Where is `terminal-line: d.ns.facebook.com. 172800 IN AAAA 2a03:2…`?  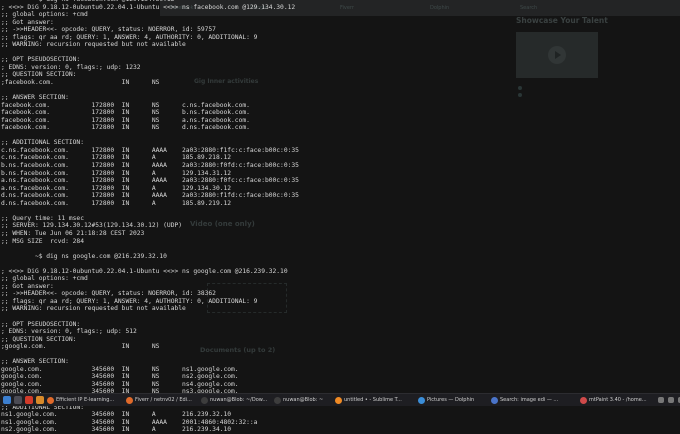
terminal-line: d.ns.facebook.com. 172800 IN AAAA 2a03:2… is located at coordinates (150, 196).